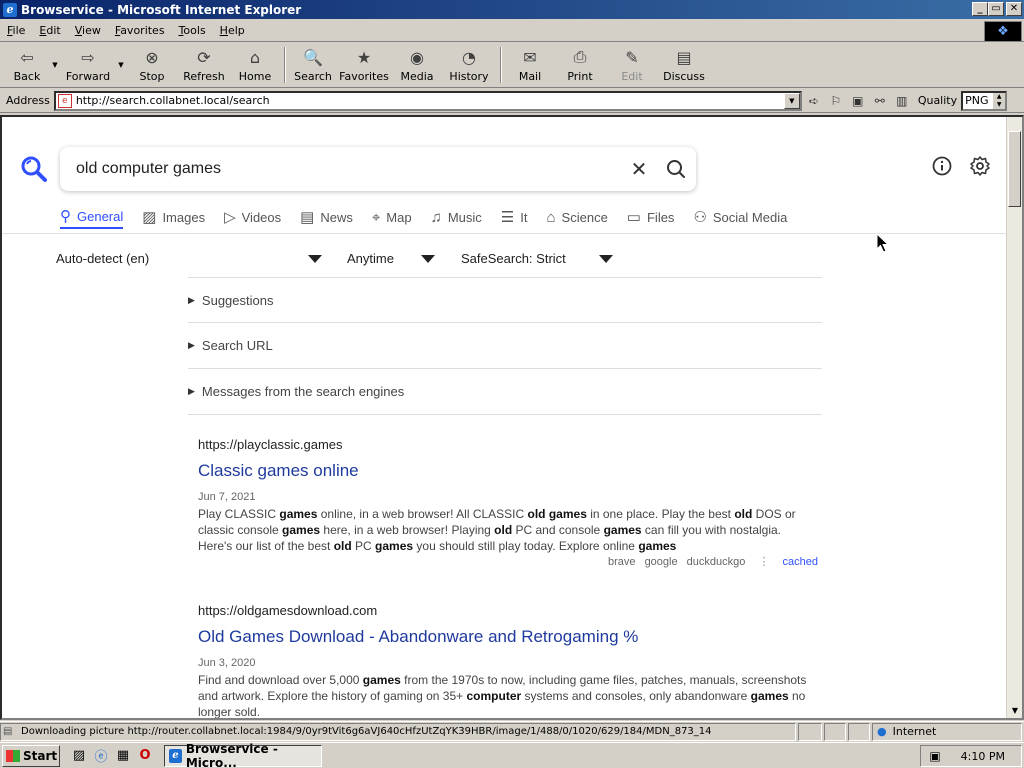 The height and width of the screenshot is (768, 1024). What do you see at coordinates (947, 731) in the screenshot?
I see `security-zone: ● Internet` at bounding box center [947, 731].